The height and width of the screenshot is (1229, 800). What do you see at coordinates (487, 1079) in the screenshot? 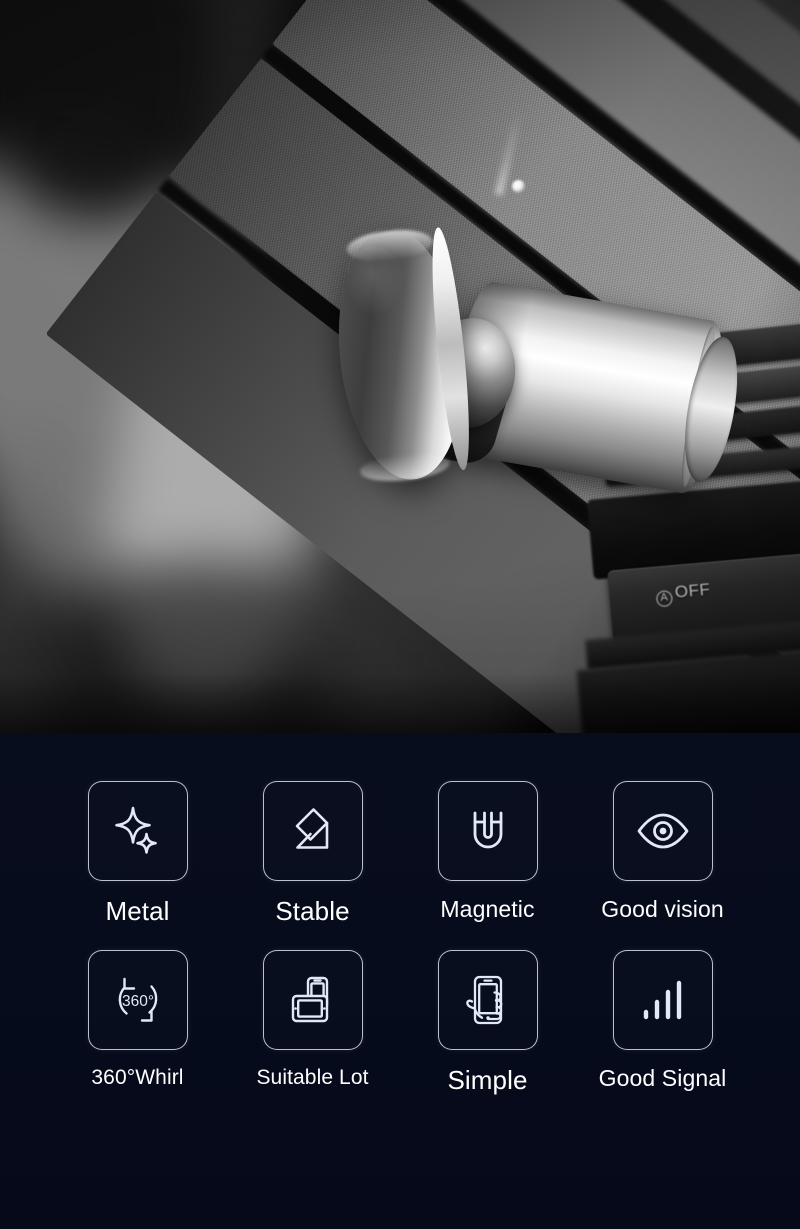
I see `feature-label: Simple` at bounding box center [487, 1079].